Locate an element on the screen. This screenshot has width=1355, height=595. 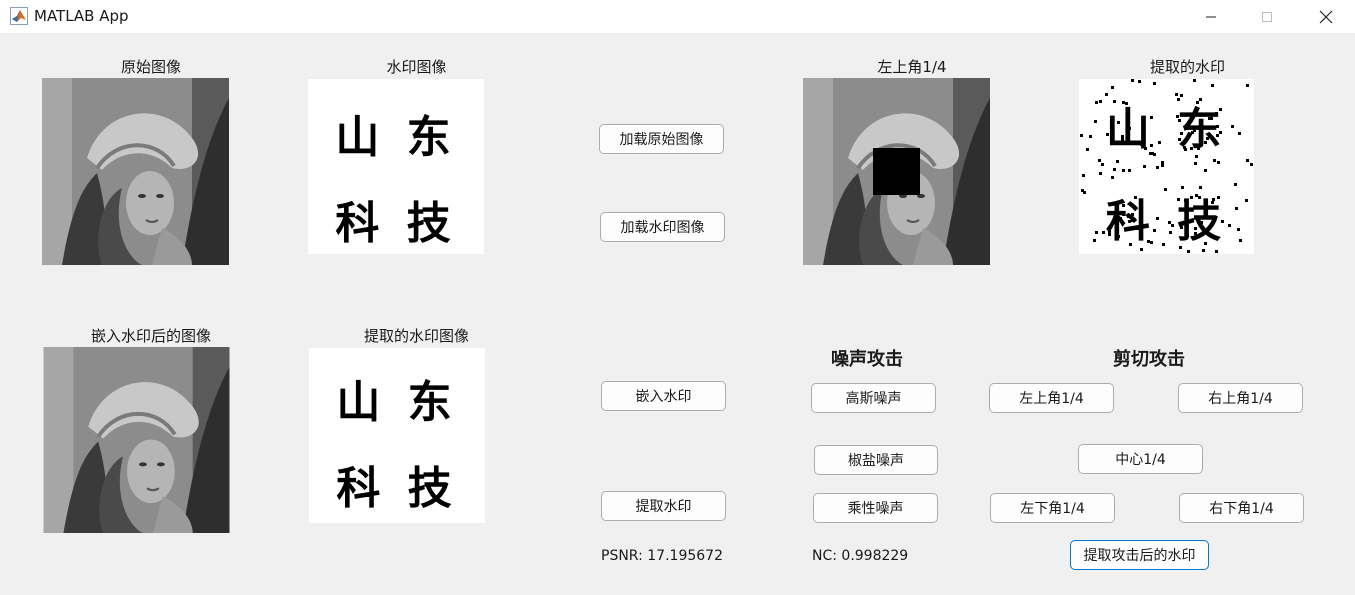
cropped-region is located at coordinates (896, 171).